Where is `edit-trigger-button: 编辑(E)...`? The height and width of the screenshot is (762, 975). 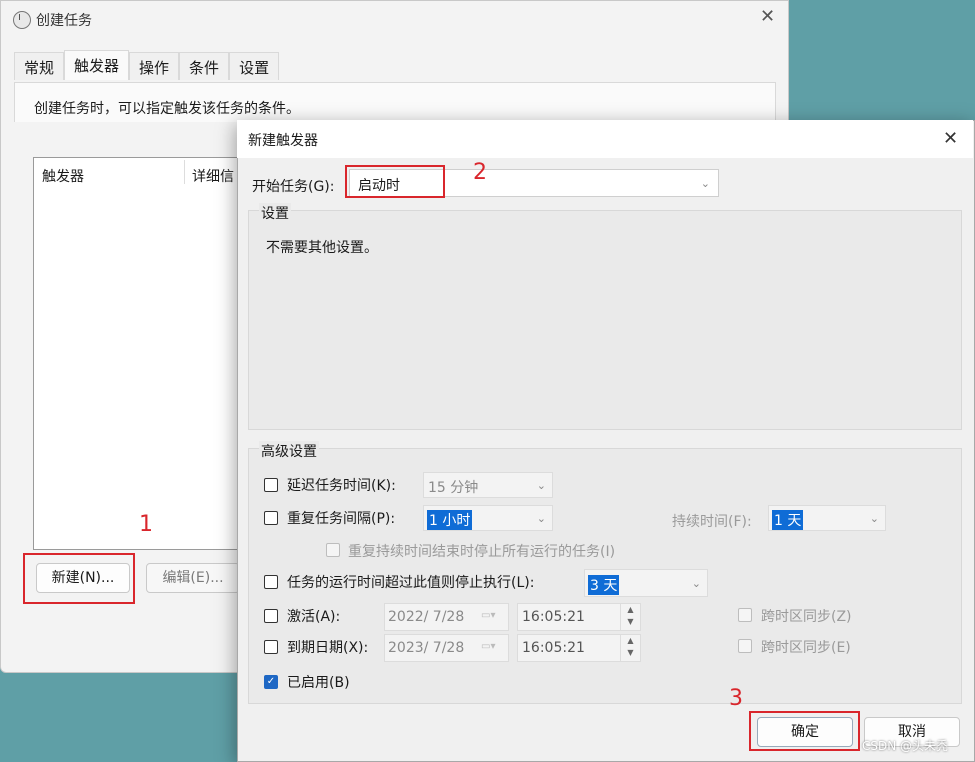
edit-trigger-button: 编辑(E)... is located at coordinates (193, 578).